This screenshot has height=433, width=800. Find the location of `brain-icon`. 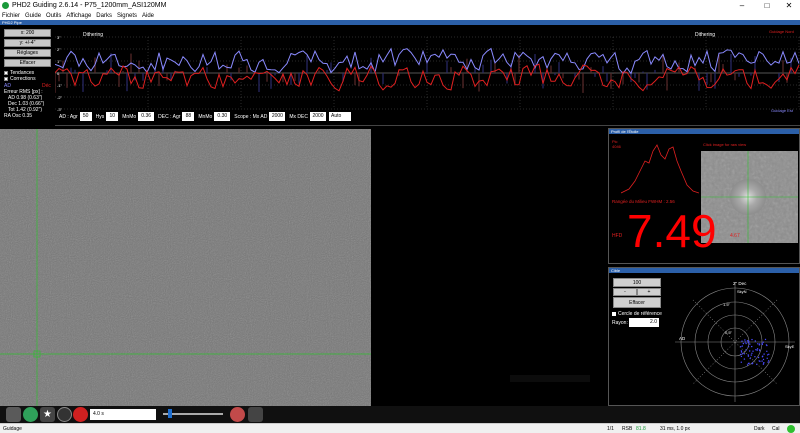

brain-icon is located at coordinates (237, 414).